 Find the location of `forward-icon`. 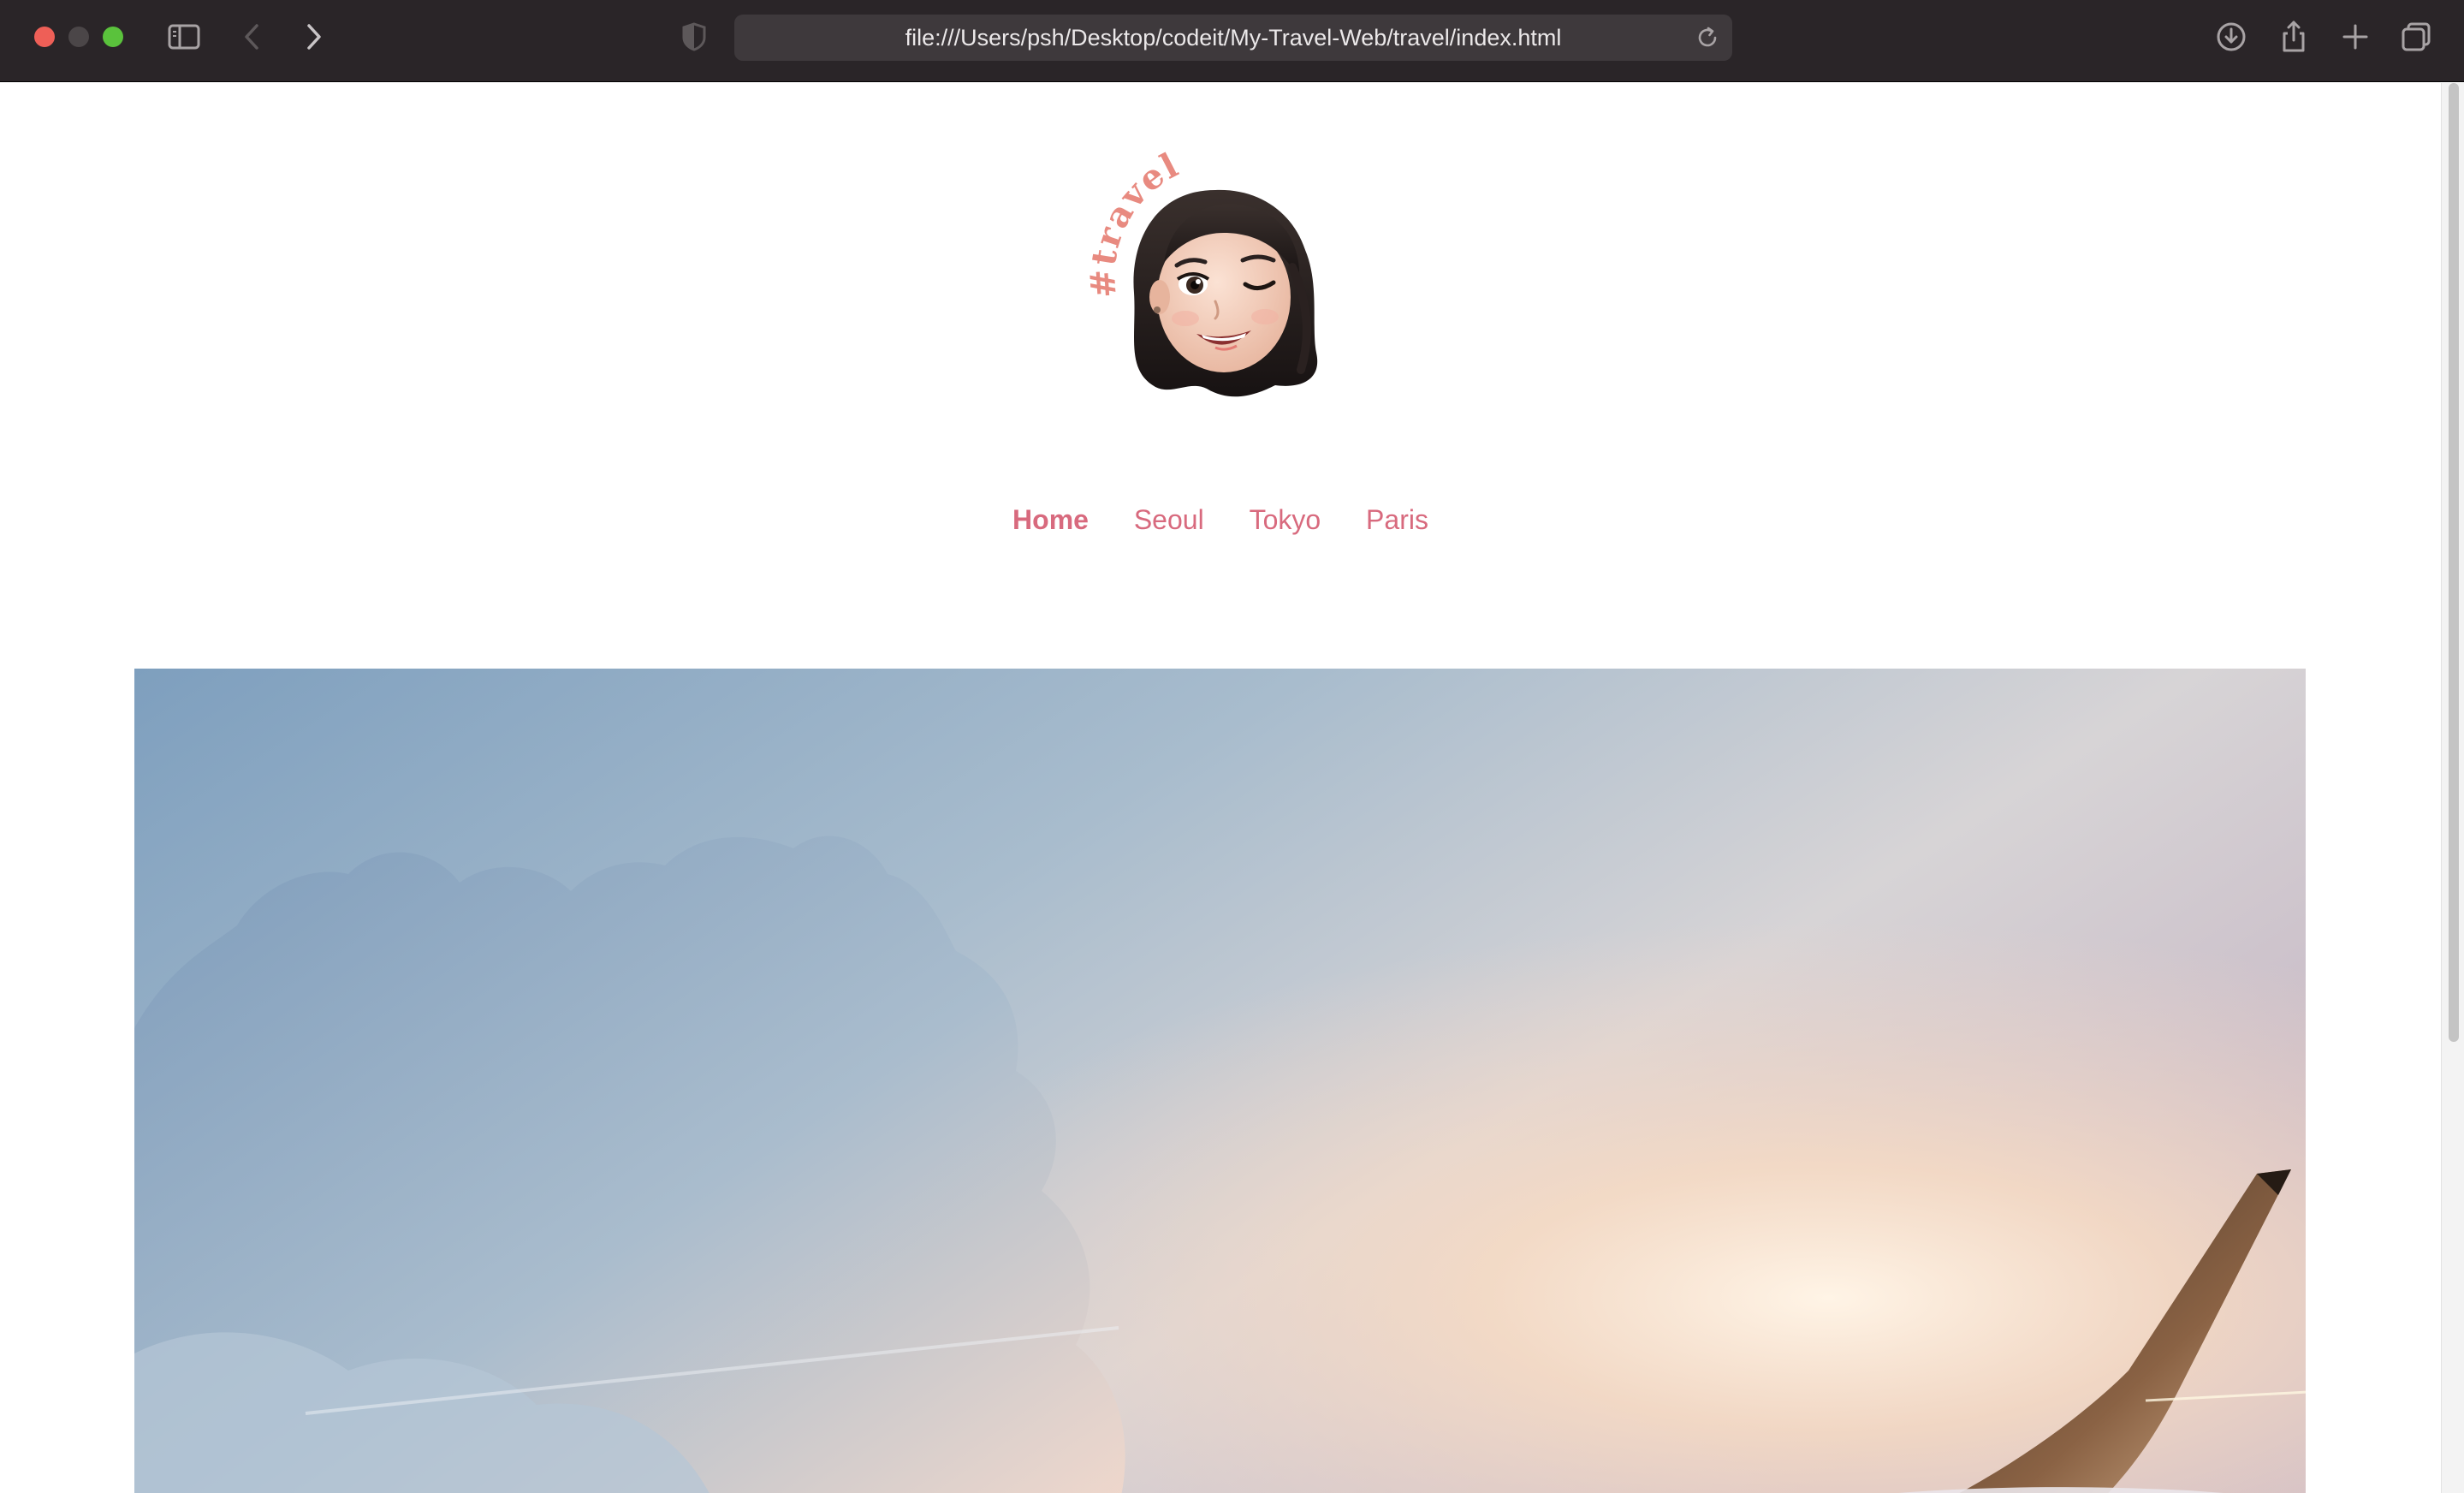

forward-icon is located at coordinates (313, 37).